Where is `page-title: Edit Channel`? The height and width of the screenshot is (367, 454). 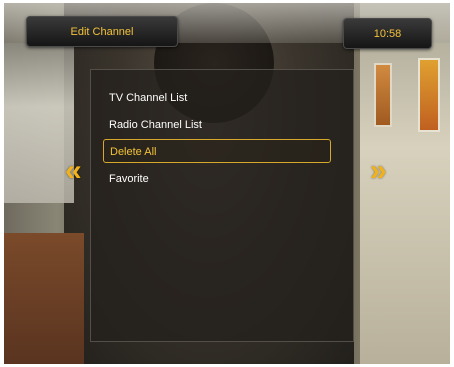
page-title: Edit Channel is located at coordinates (102, 31).